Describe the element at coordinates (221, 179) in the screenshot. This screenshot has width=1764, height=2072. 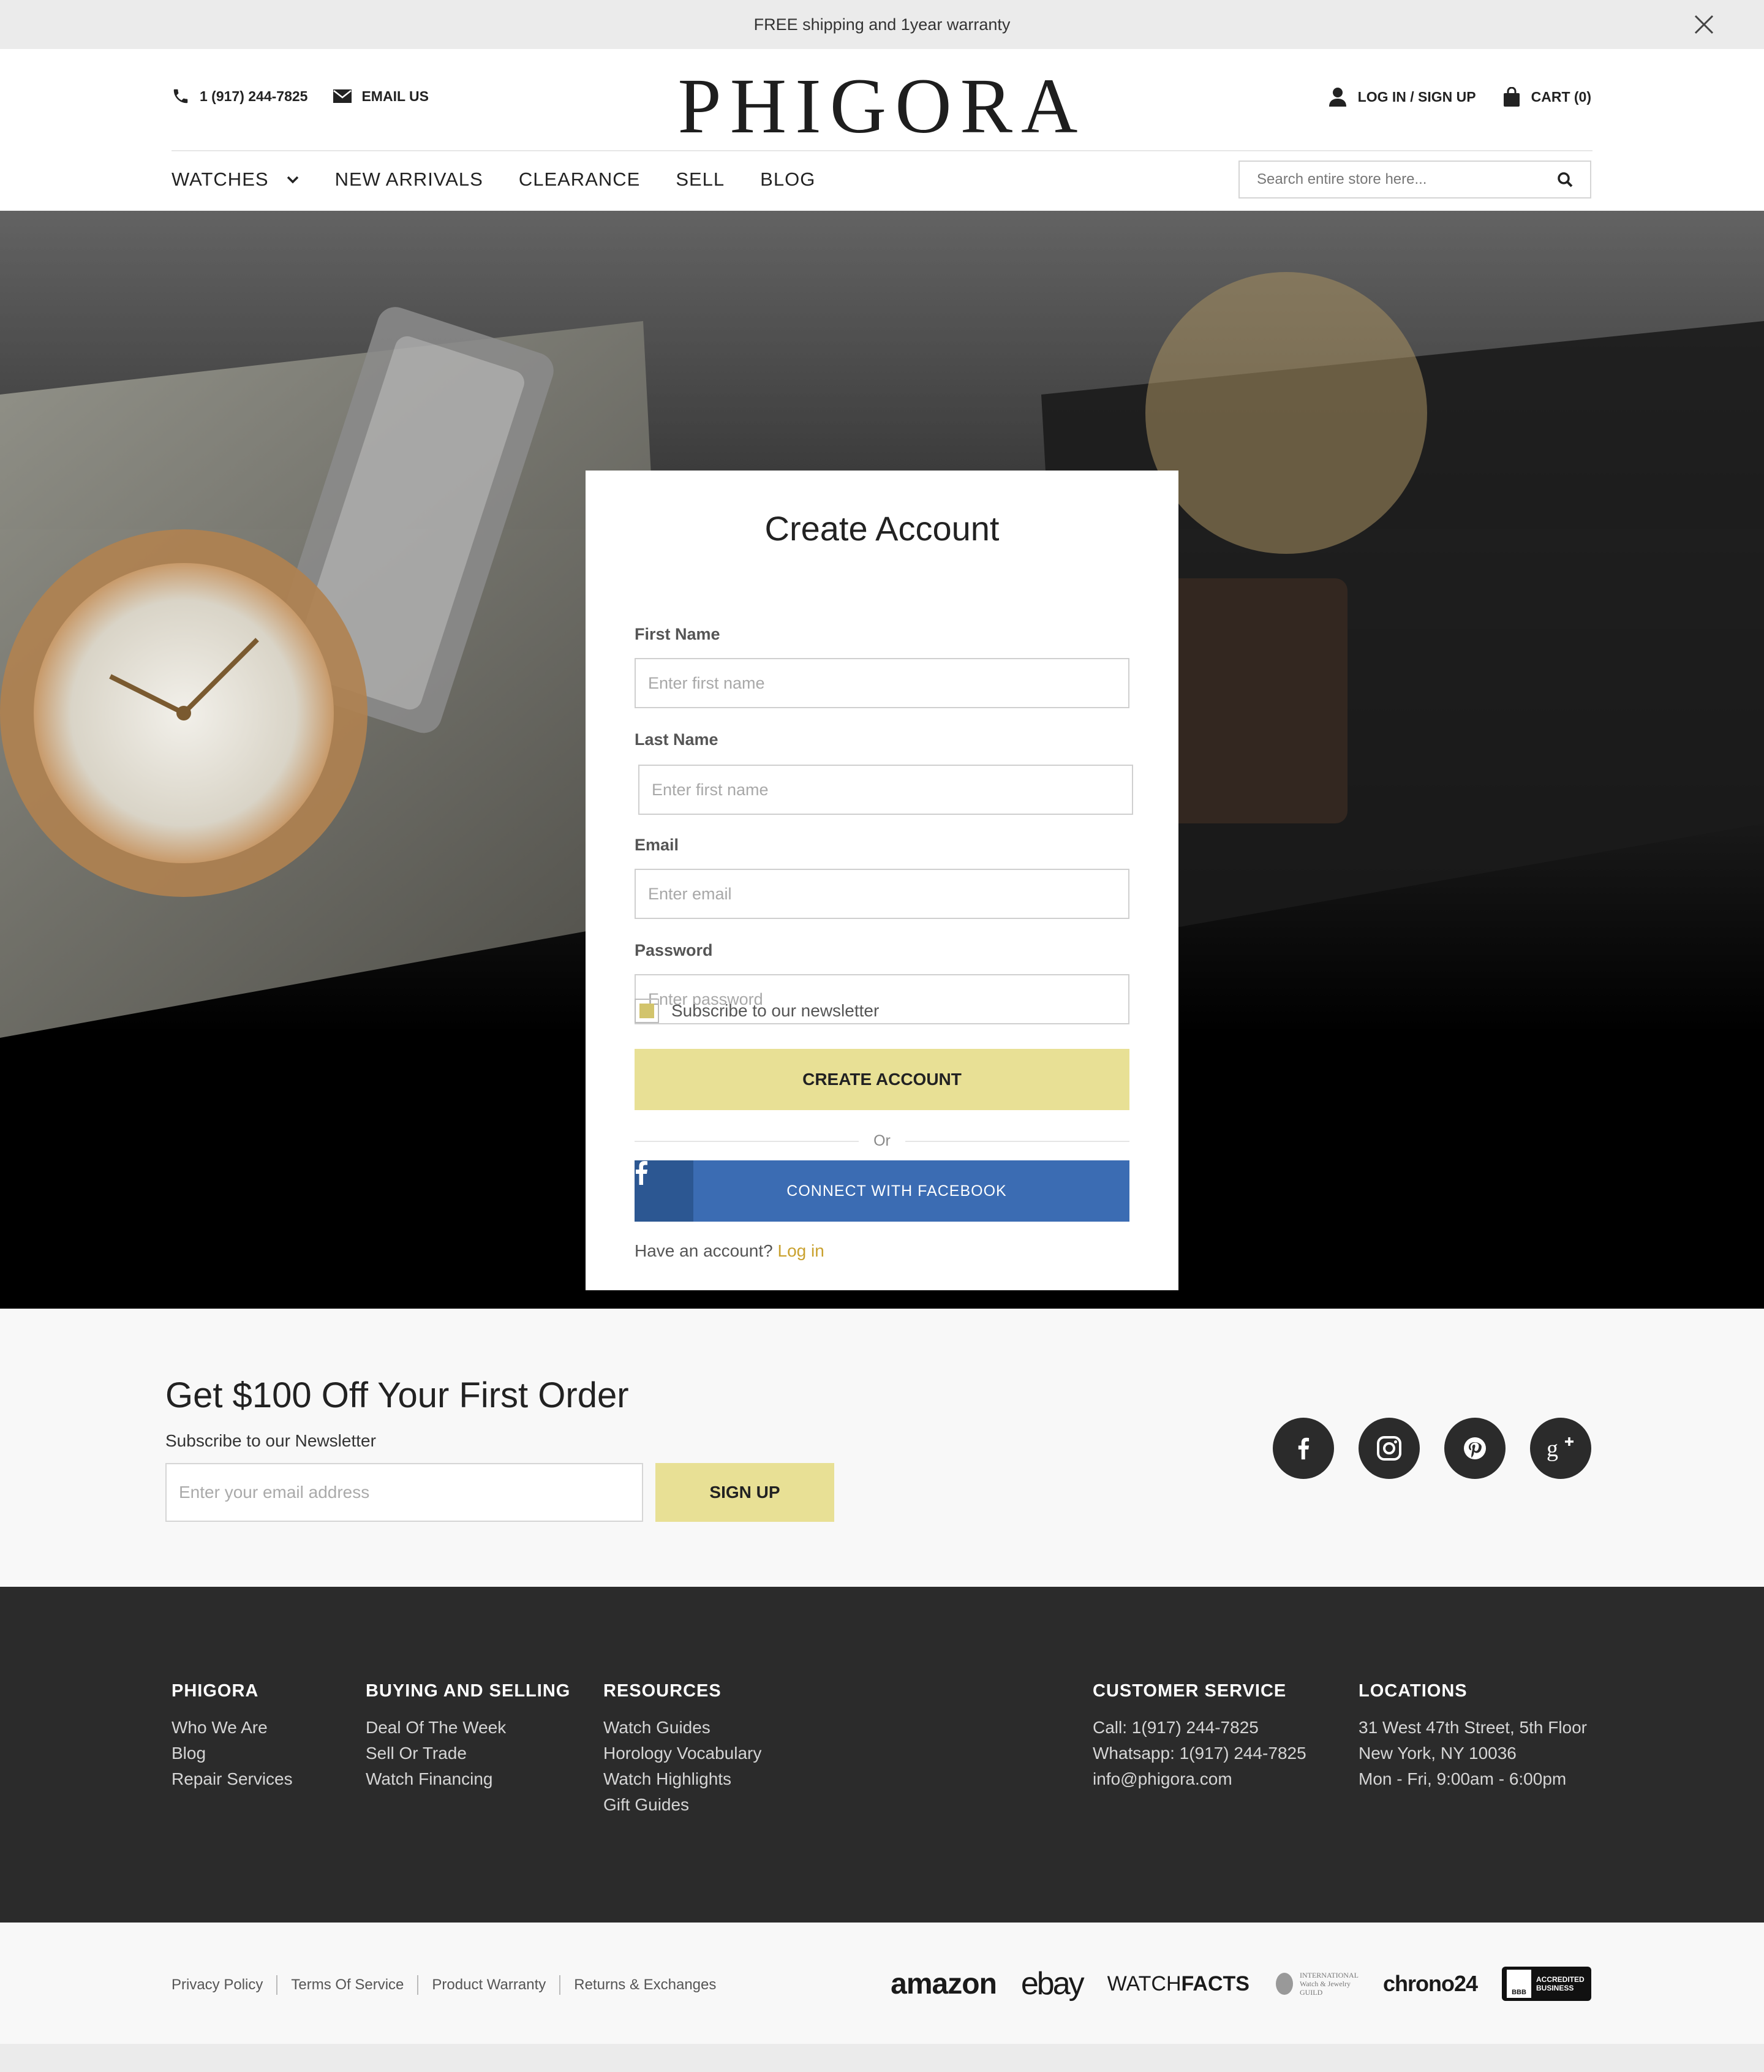
I see `nav-label: WATCHES` at that location.